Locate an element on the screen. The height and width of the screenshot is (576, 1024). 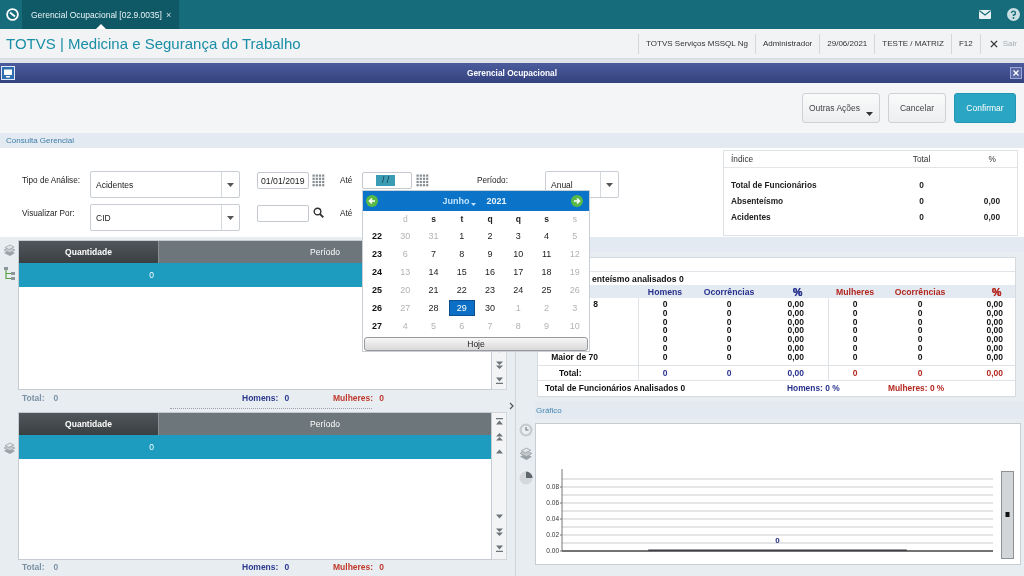
calendar-day: 11 is located at coordinates (546, 254).